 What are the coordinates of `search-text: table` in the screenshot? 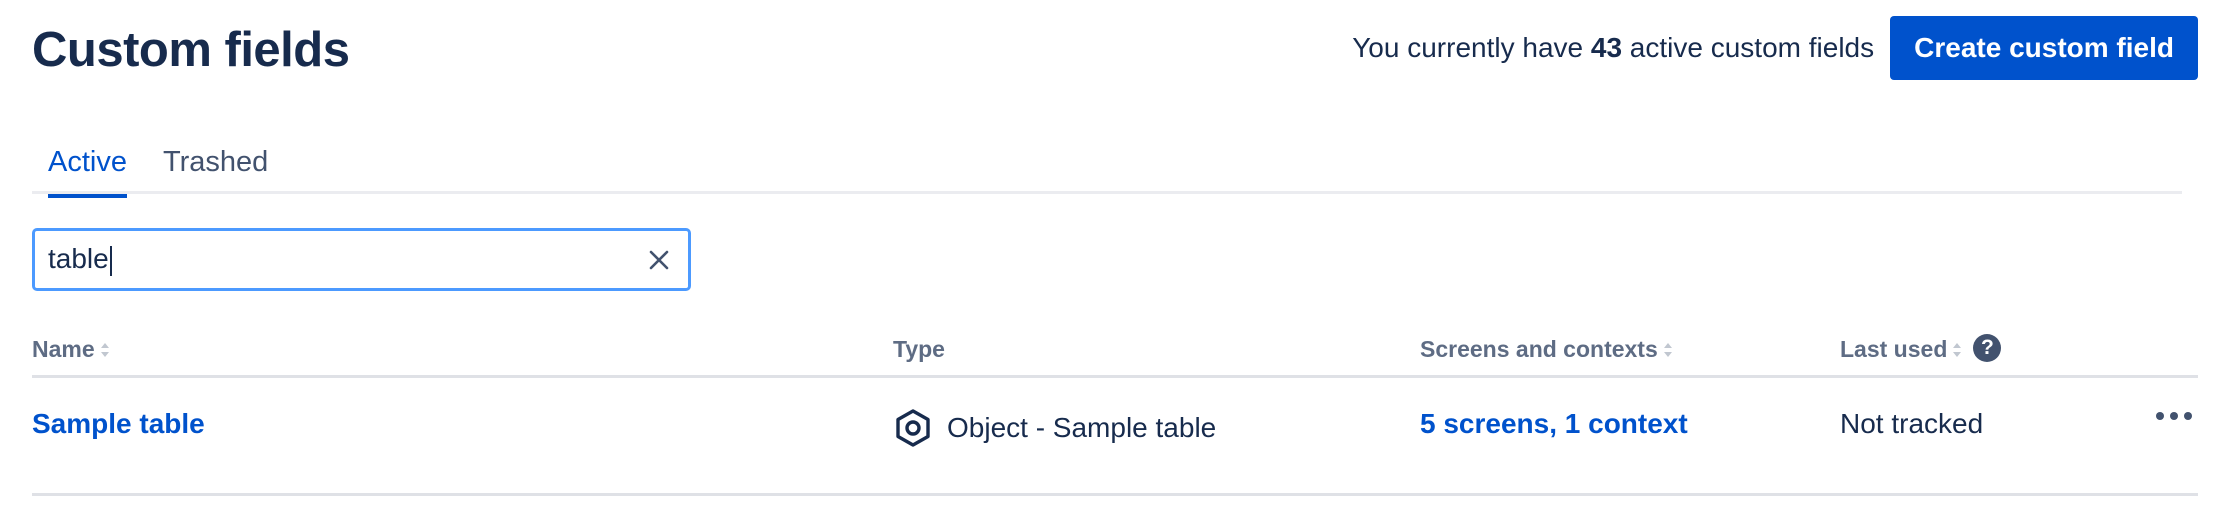 It's located at (78, 259).